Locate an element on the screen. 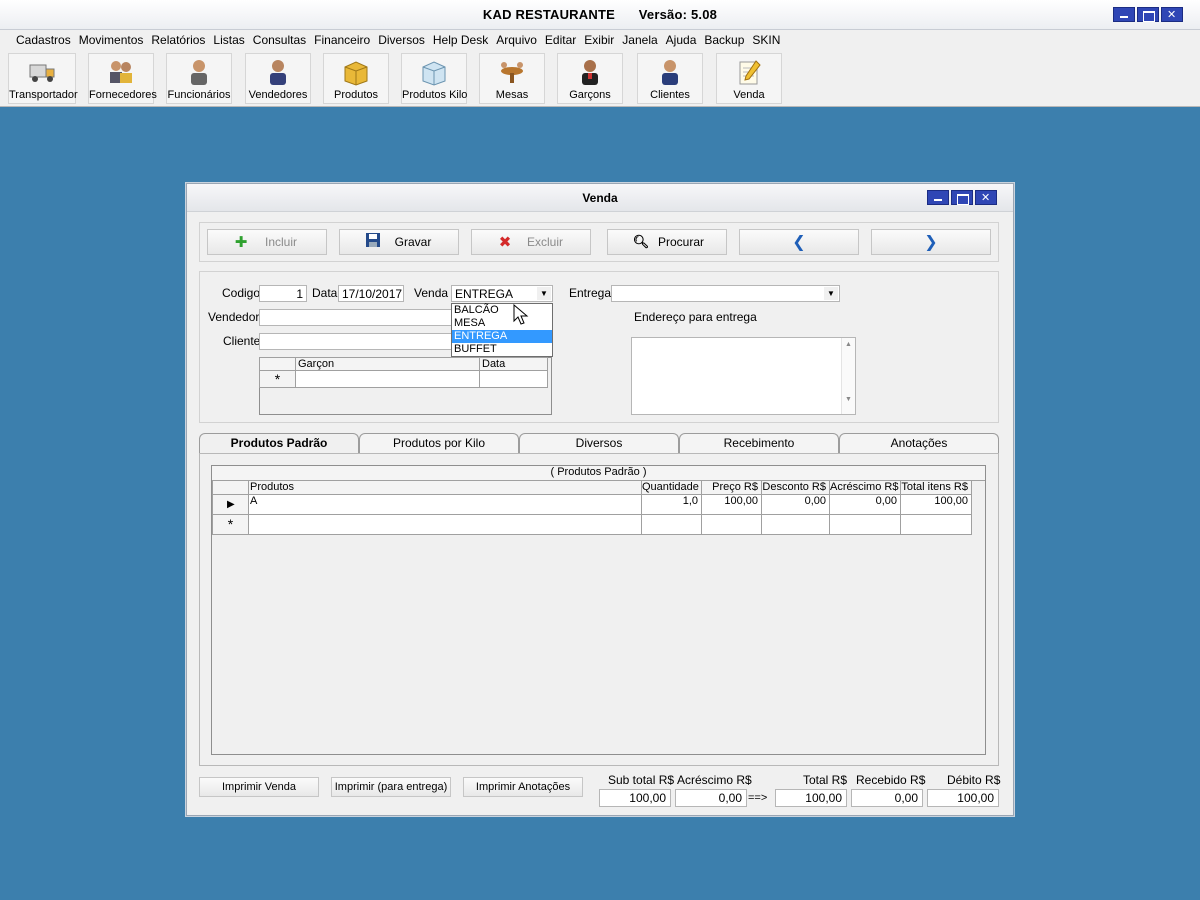 The image size is (1200, 900). venda-close-button is located at coordinates (986, 197).